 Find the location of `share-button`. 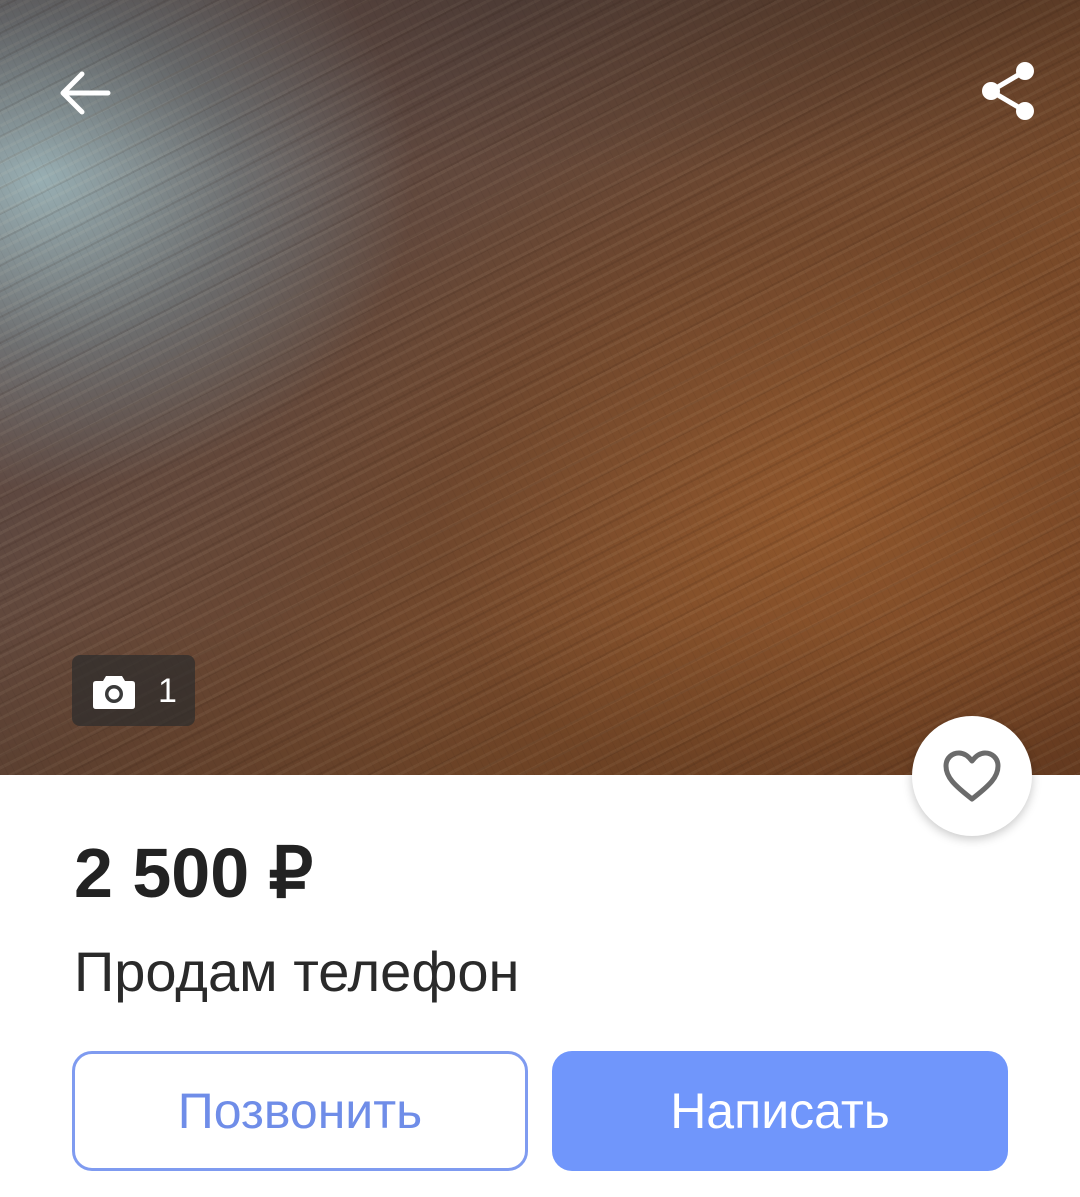

share-button is located at coordinates (1009, 91).